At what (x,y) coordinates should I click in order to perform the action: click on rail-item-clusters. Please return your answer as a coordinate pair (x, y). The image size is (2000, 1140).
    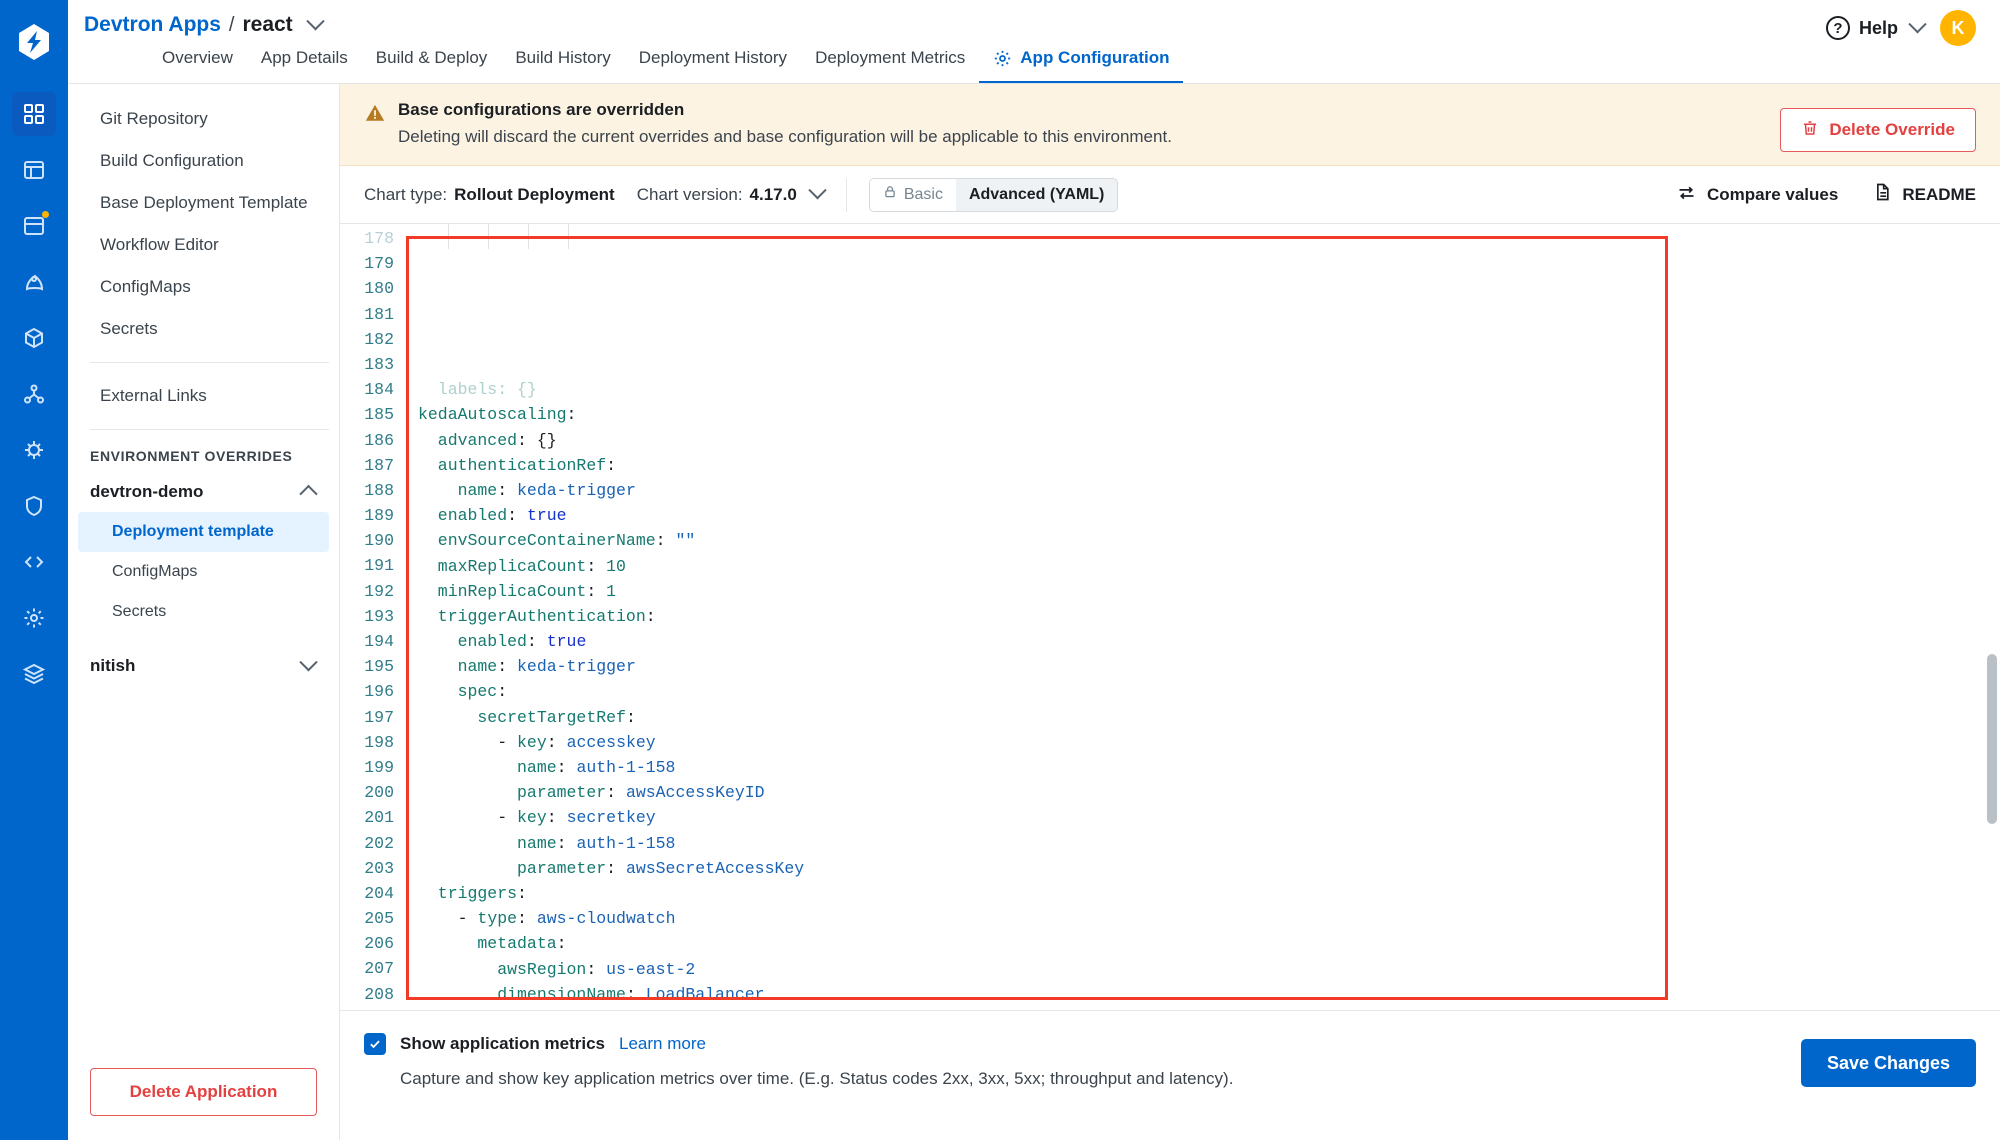
    Looking at the image, I should click on (34, 394).